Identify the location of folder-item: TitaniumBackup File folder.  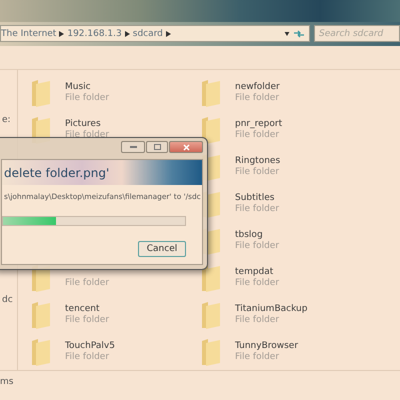
(300, 314).